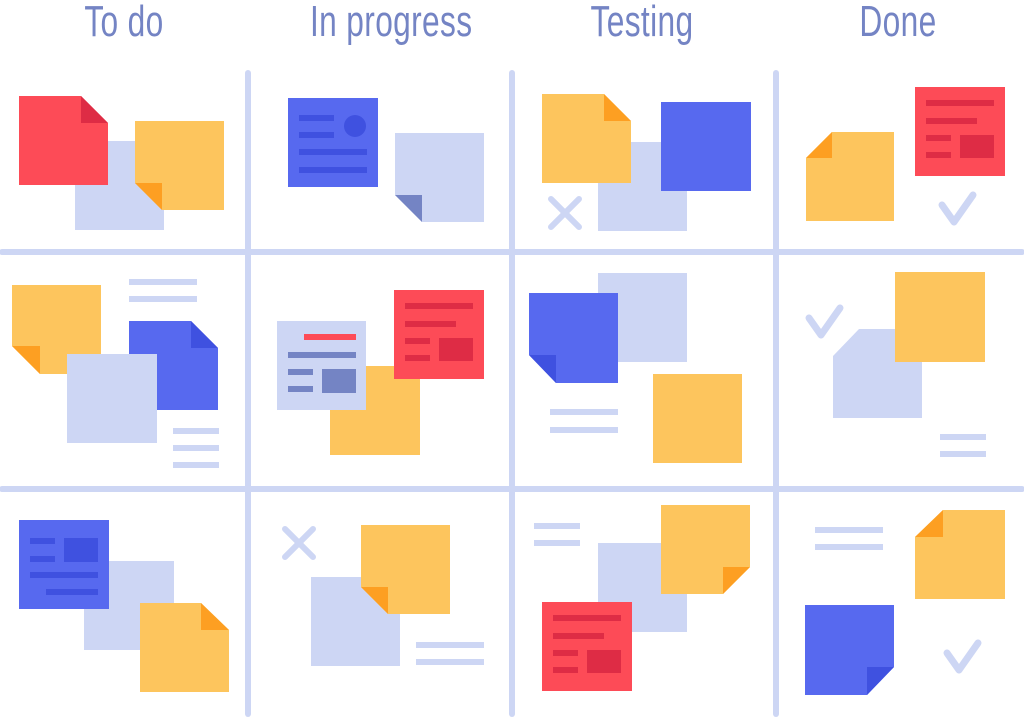  What do you see at coordinates (112, 398) in the screenshot?
I see `lavender-note` at bounding box center [112, 398].